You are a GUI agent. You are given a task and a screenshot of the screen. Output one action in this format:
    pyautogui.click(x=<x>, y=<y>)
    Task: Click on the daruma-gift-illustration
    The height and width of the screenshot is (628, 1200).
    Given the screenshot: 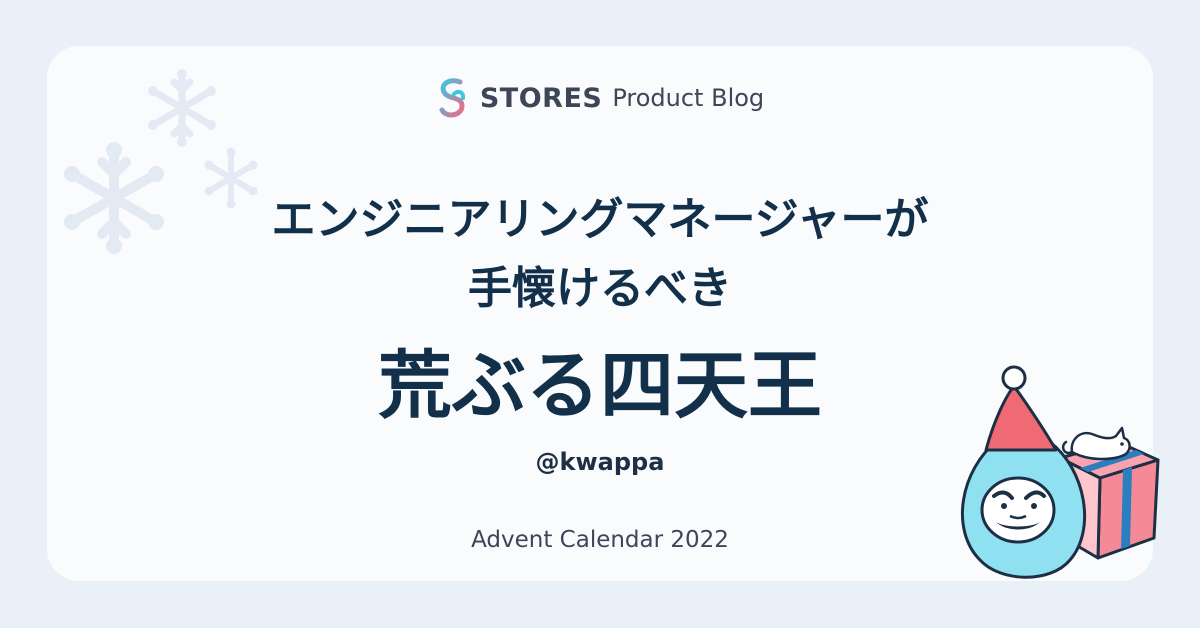 What is the action you would take?
    pyautogui.click(x=1060, y=472)
    